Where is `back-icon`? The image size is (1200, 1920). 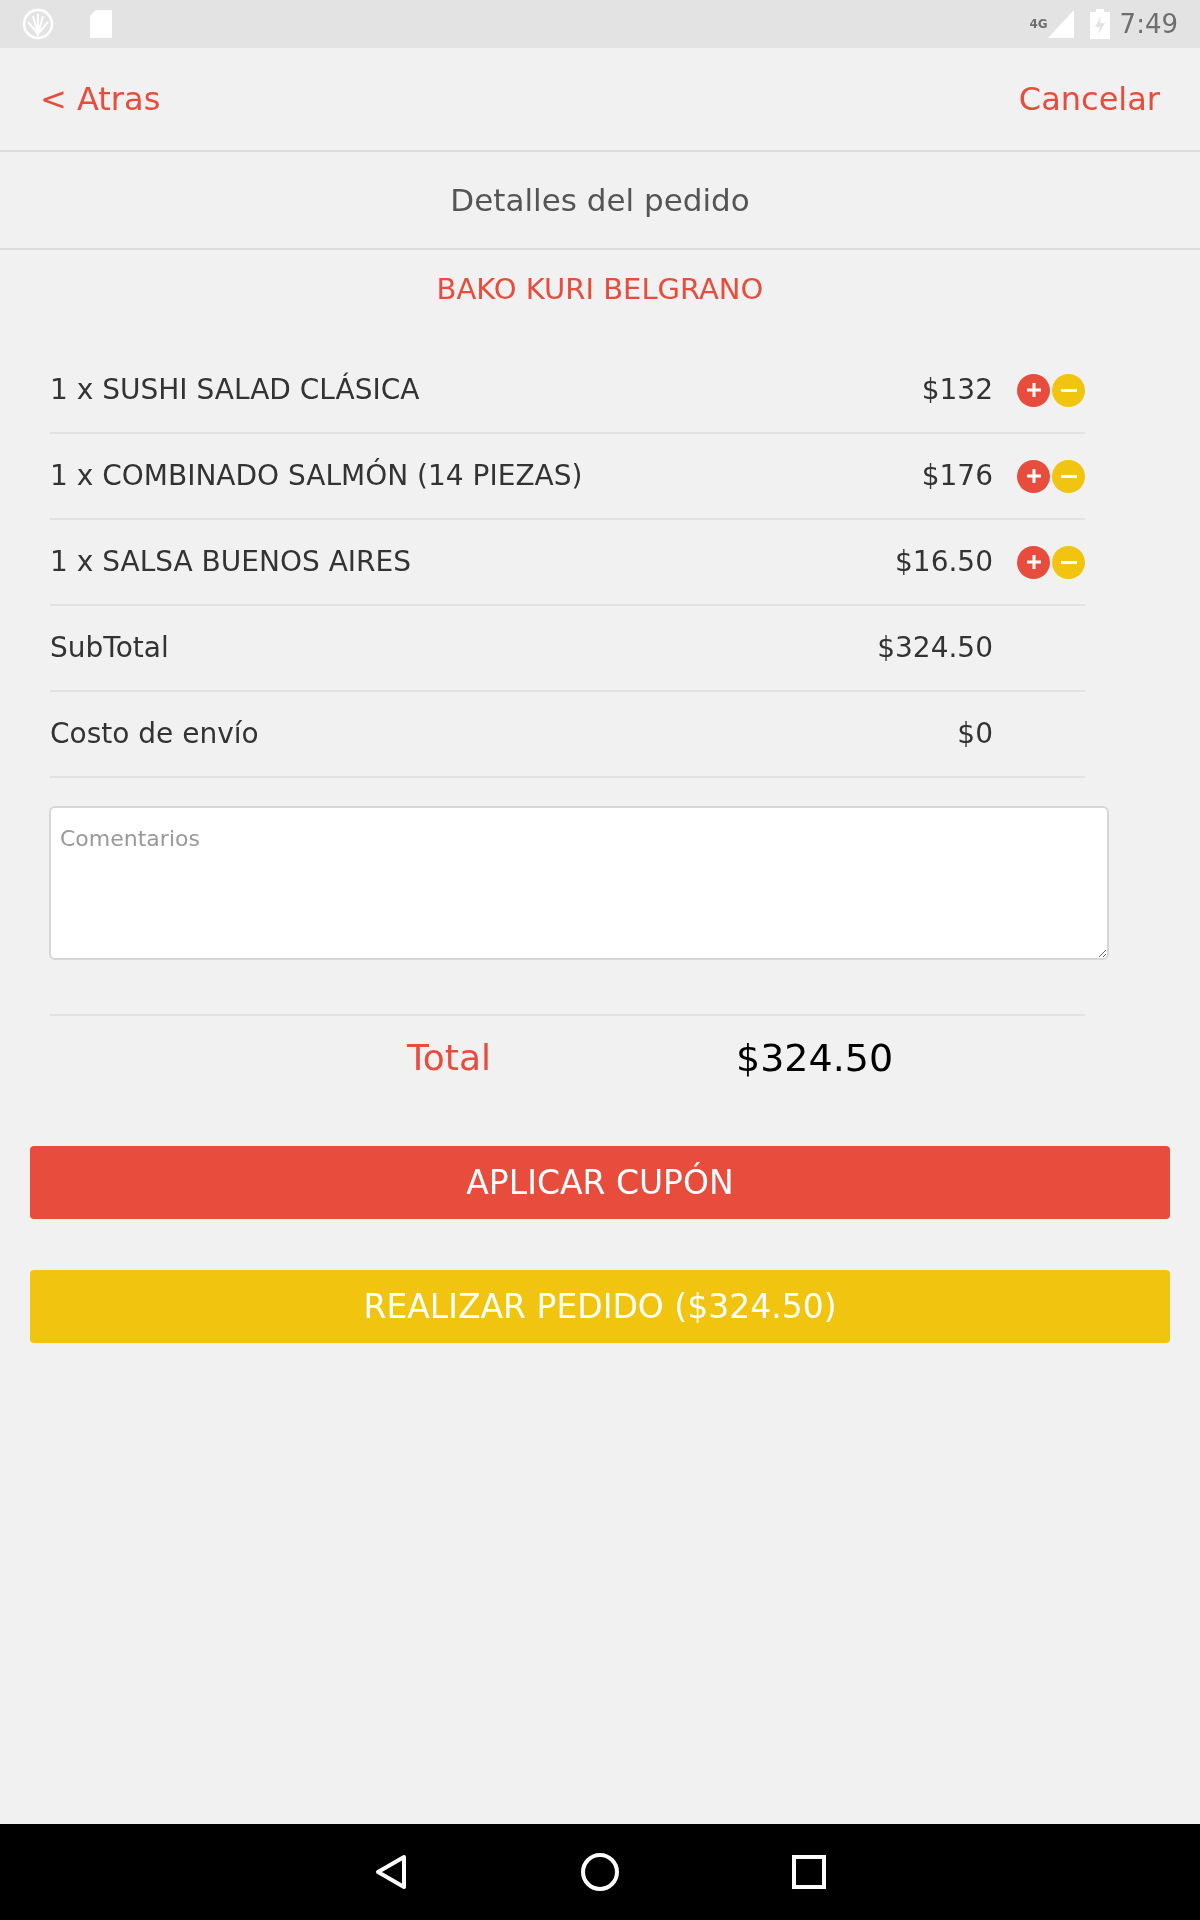
back-icon is located at coordinates (391, 1872).